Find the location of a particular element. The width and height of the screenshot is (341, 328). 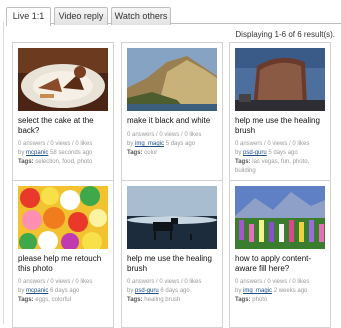

card-tags: Tags: las vegas, fun, photo, building is located at coordinates (282, 167).